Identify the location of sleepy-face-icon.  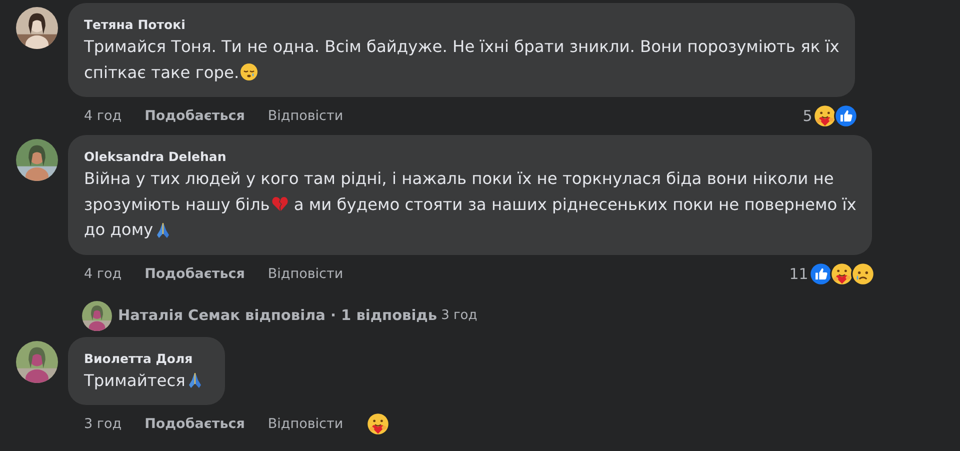
(249, 72).